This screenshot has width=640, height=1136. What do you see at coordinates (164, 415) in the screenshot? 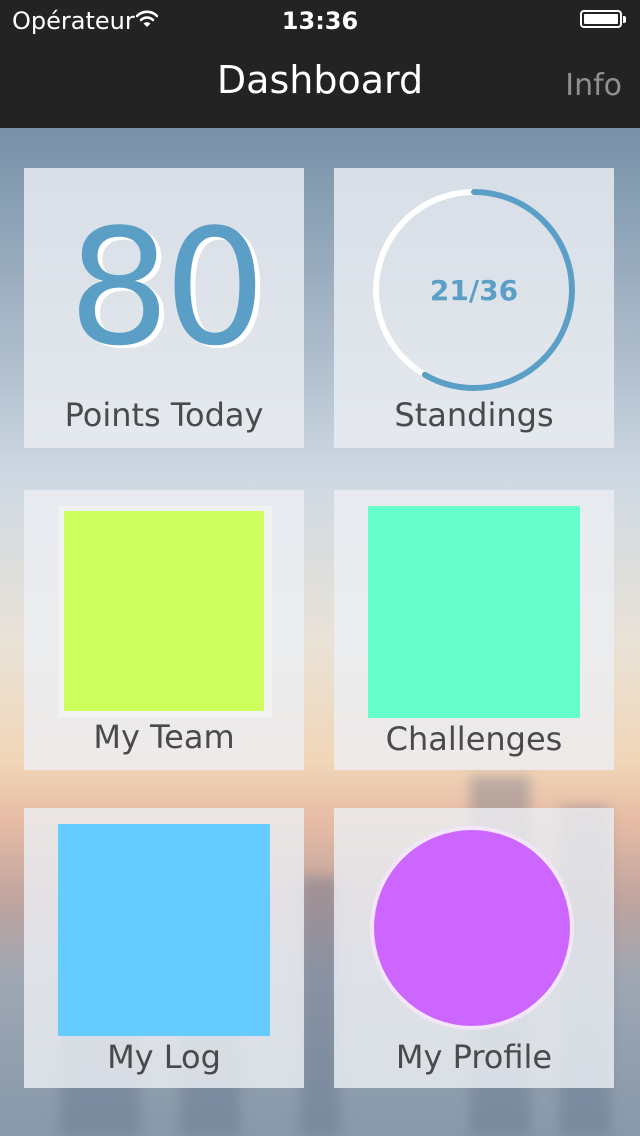
I see `points-today-label: Points Today` at bounding box center [164, 415].